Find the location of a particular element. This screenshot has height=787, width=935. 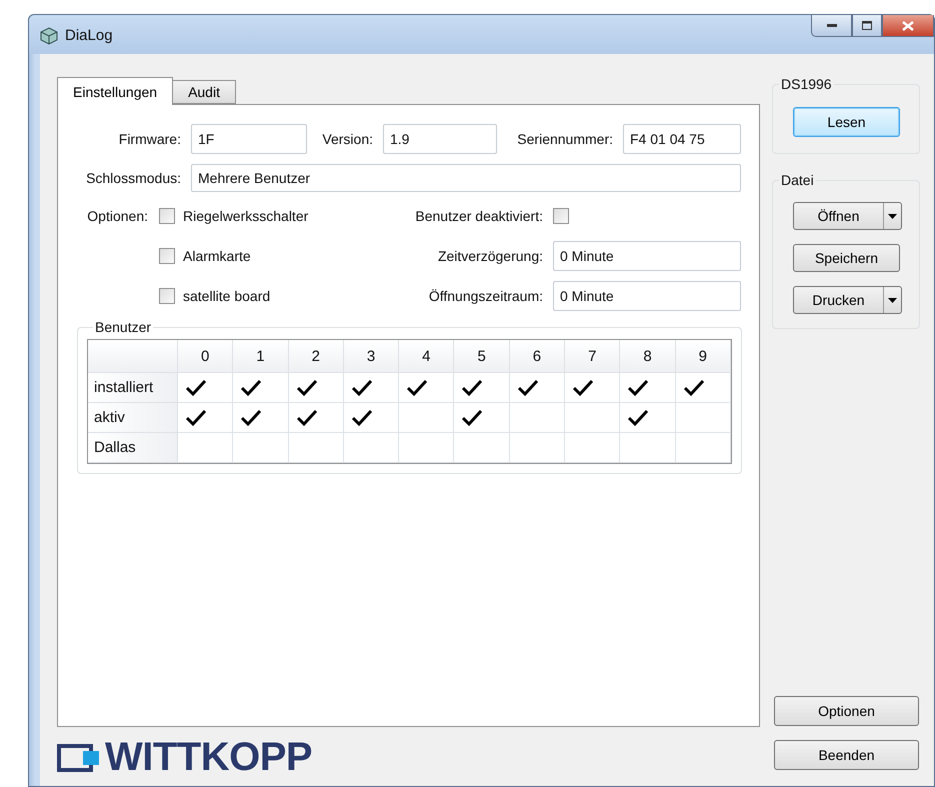

column-header: 3 is located at coordinates (372, 356).